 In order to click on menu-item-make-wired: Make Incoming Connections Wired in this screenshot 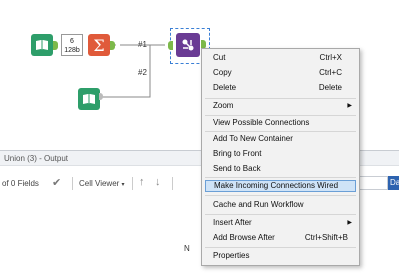, I will do `click(280, 186)`.